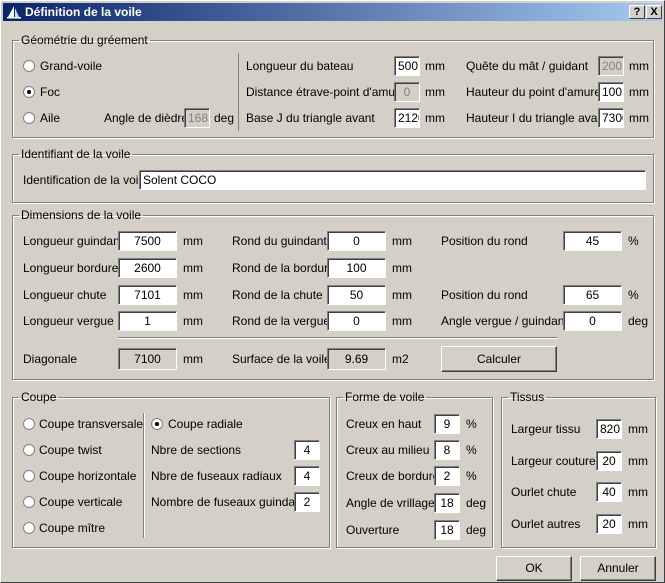 This screenshot has height=583, width=665. I want to click on identification-input: Solent COCO, so click(392, 180).